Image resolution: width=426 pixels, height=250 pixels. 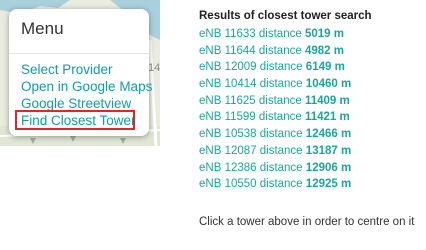 I want to click on menu-title: Menu, so click(x=42, y=28).